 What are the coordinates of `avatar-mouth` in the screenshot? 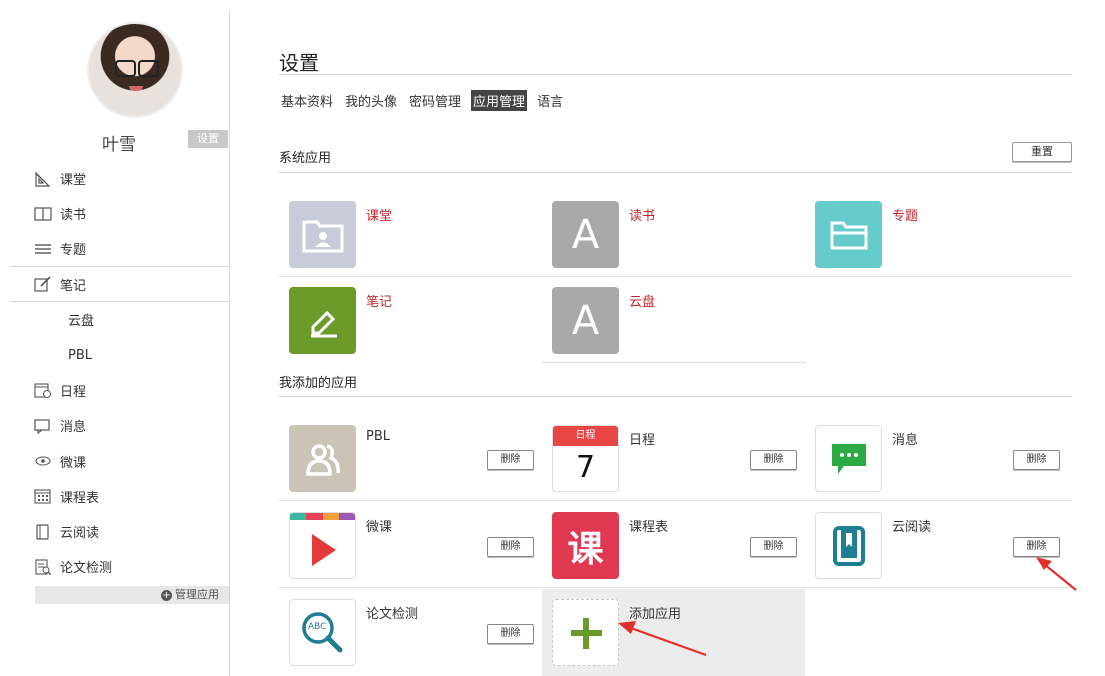 It's located at (136, 88).